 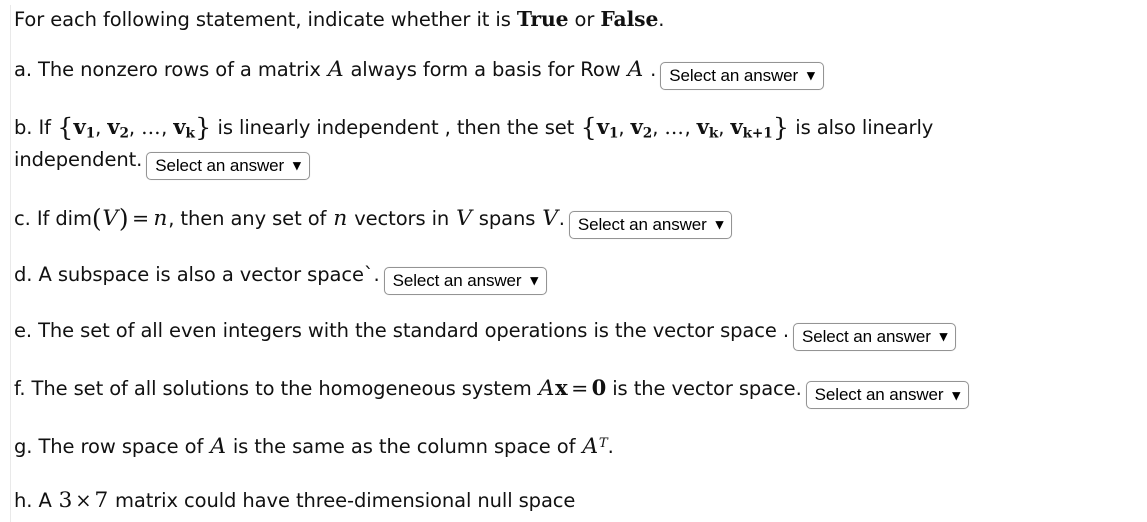 I want to click on question-c-text-1: If dim, so click(x=61, y=218).